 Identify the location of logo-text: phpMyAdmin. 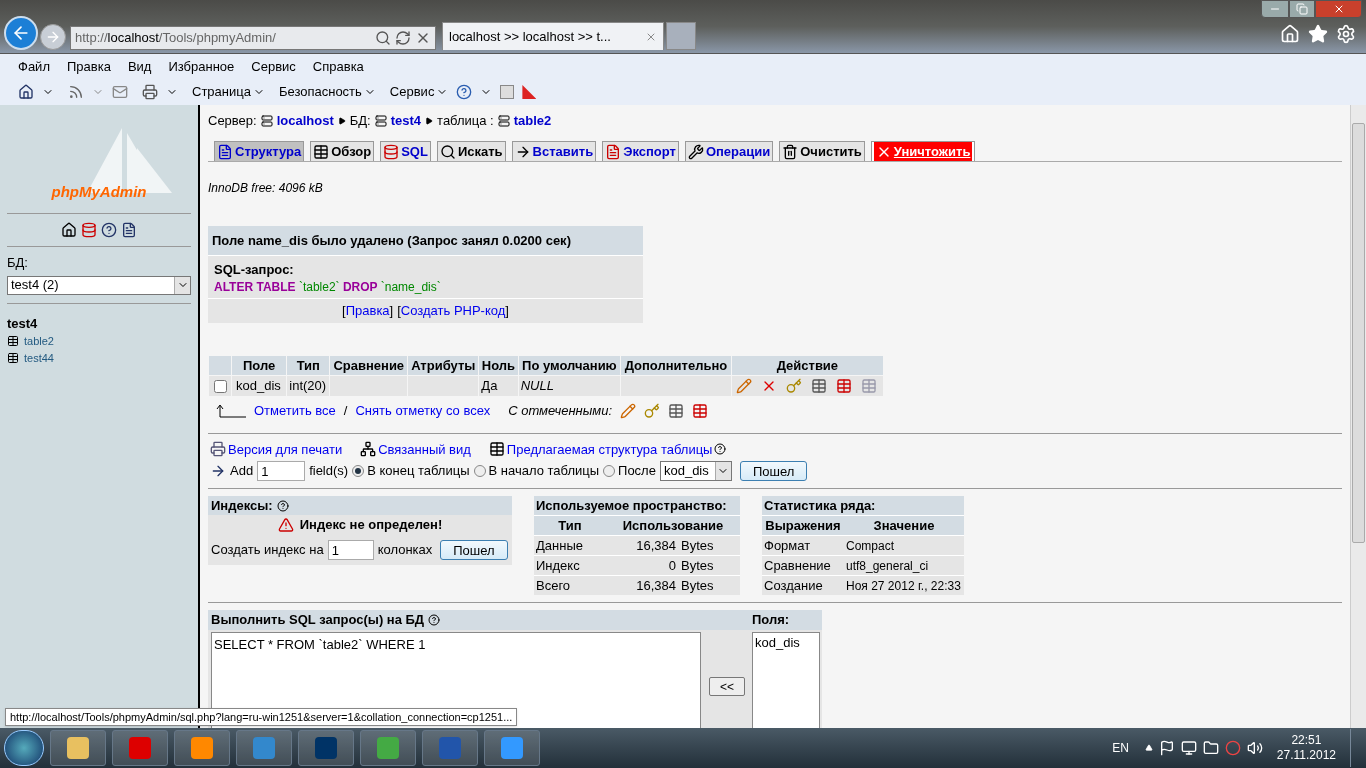
(99, 191).